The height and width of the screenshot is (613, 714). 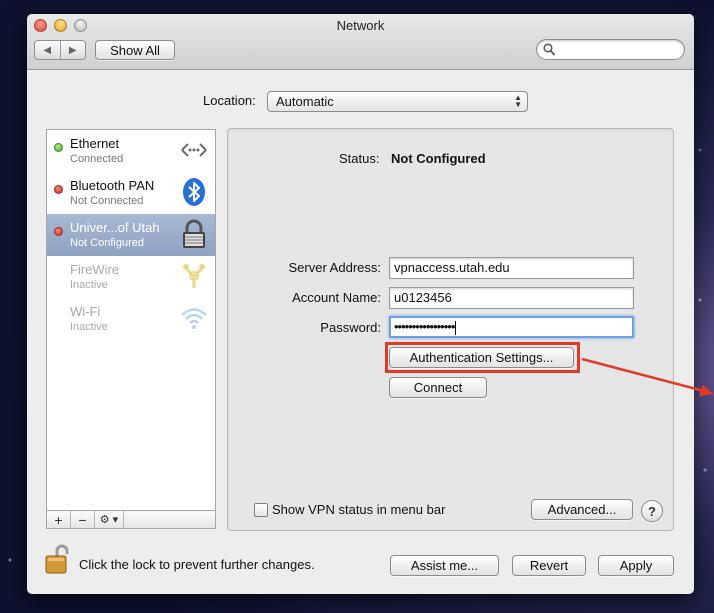 What do you see at coordinates (57, 559) in the screenshot?
I see `lock-icon` at bounding box center [57, 559].